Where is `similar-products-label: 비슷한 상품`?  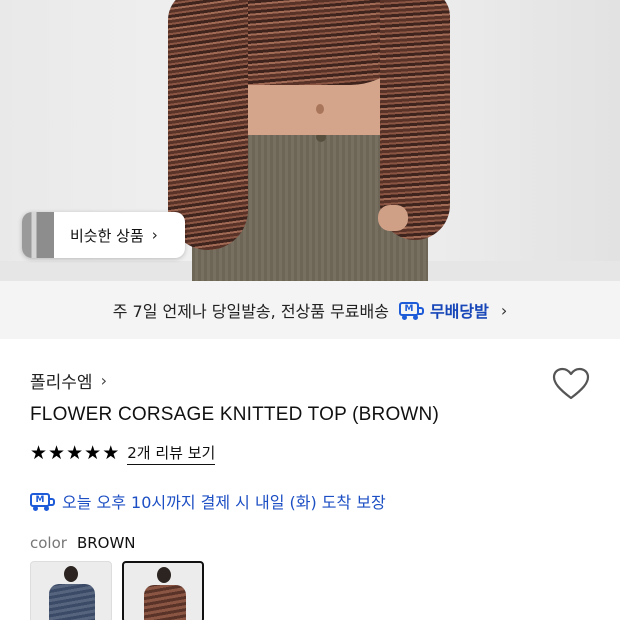 similar-products-label: 비슷한 상품 is located at coordinates (107, 235).